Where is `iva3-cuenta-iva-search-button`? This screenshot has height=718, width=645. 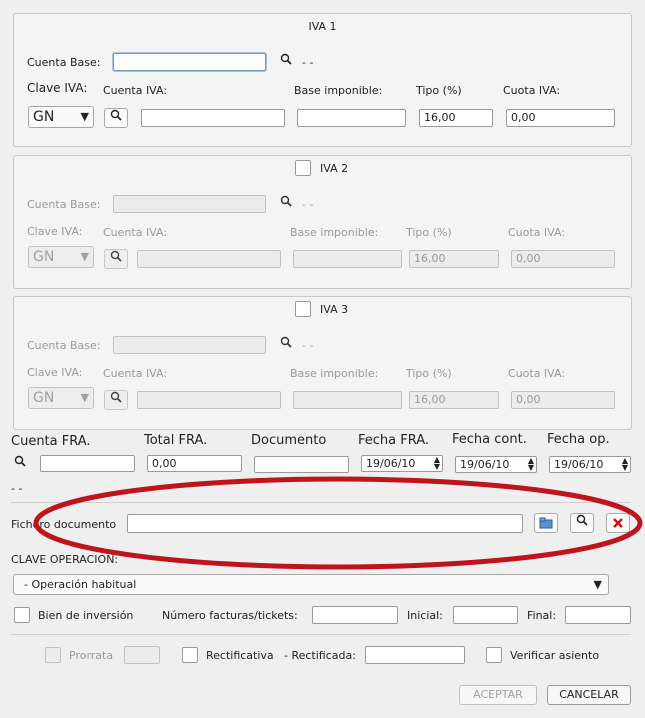 iva3-cuenta-iva-search-button is located at coordinates (116, 400).